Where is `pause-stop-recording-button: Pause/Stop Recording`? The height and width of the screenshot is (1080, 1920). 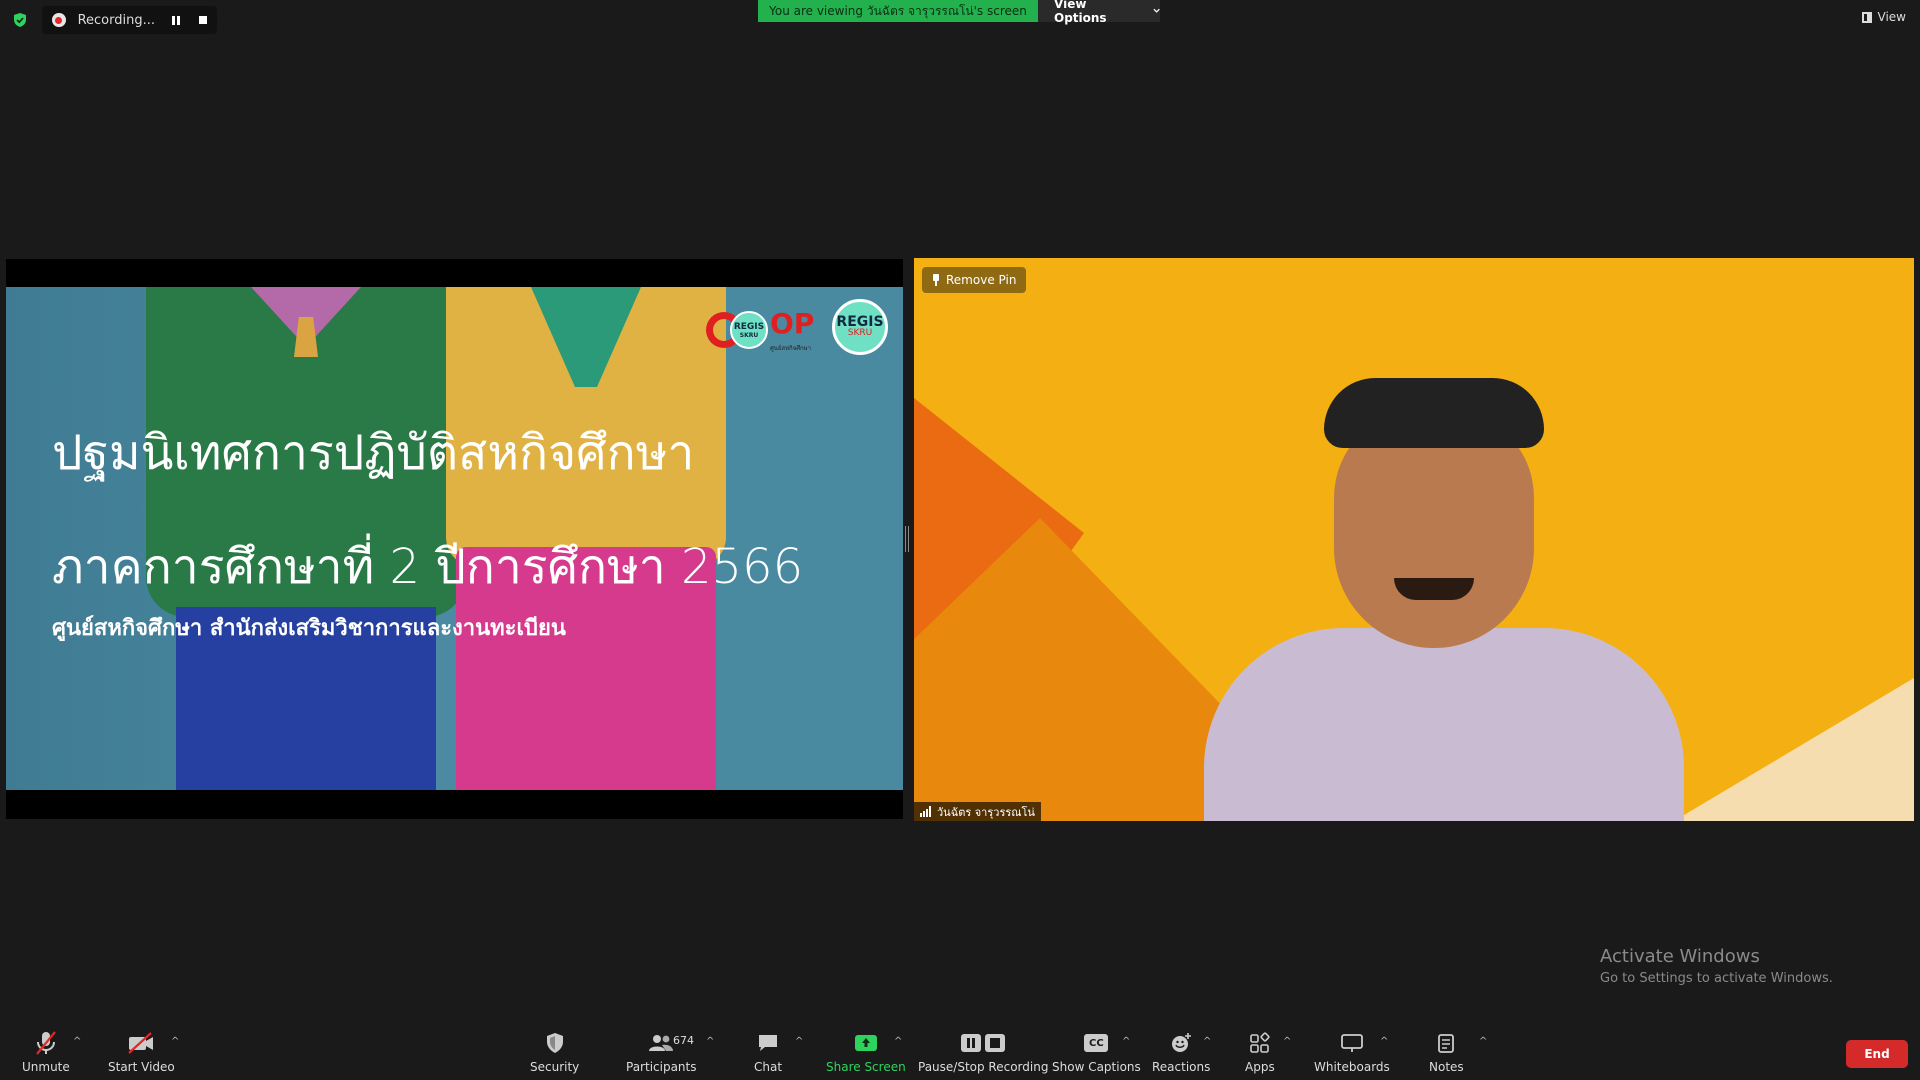 pause-stop-recording-button: Pause/Stop Recording is located at coordinates (983, 1052).